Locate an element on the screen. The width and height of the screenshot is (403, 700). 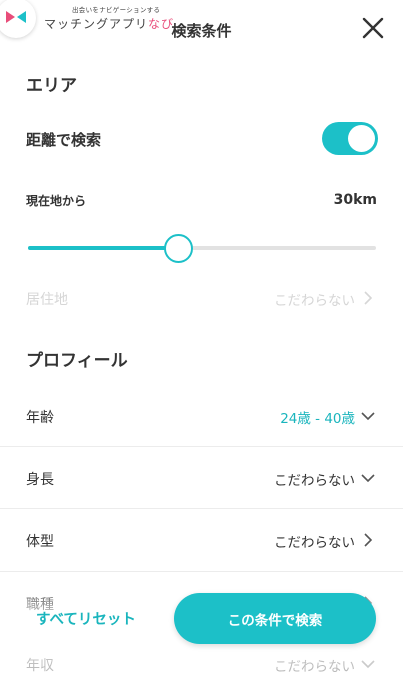
section-title-profile: プロフィール is located at coordinates (77, 361).